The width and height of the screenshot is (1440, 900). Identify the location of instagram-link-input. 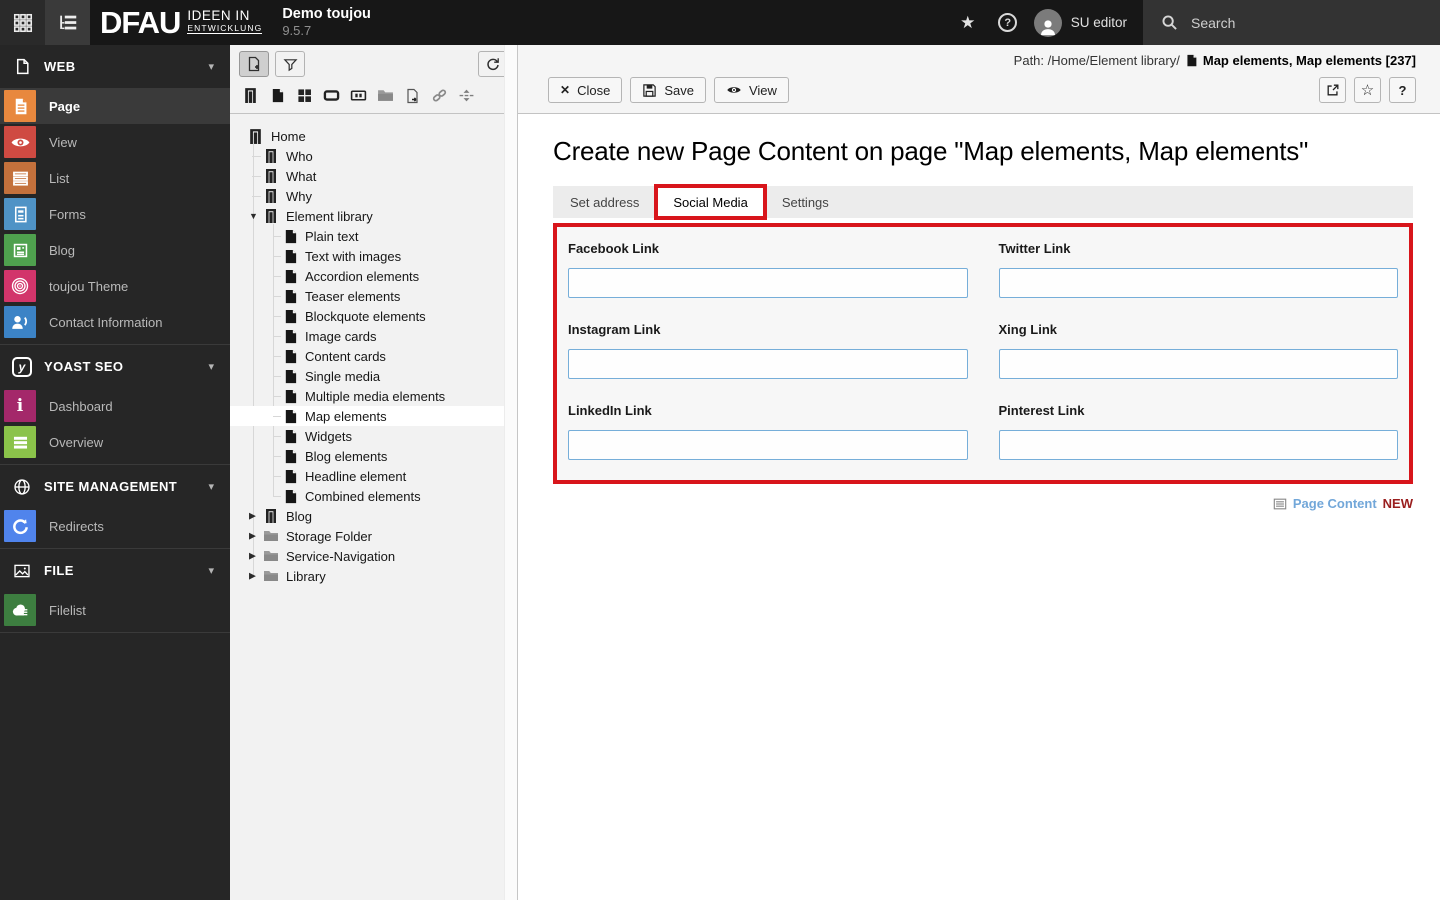
(768, 364).